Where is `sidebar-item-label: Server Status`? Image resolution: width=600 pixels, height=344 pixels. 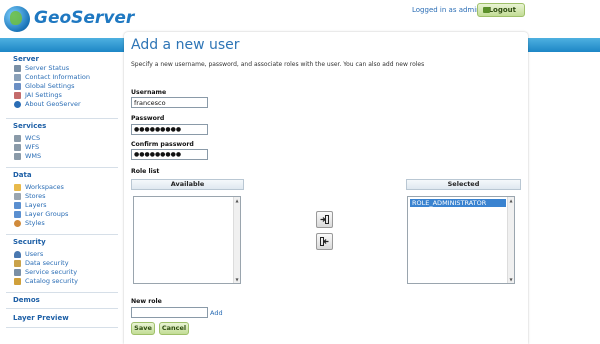 sidebar-item-label: Server Status is located at coordinates (47, 68).